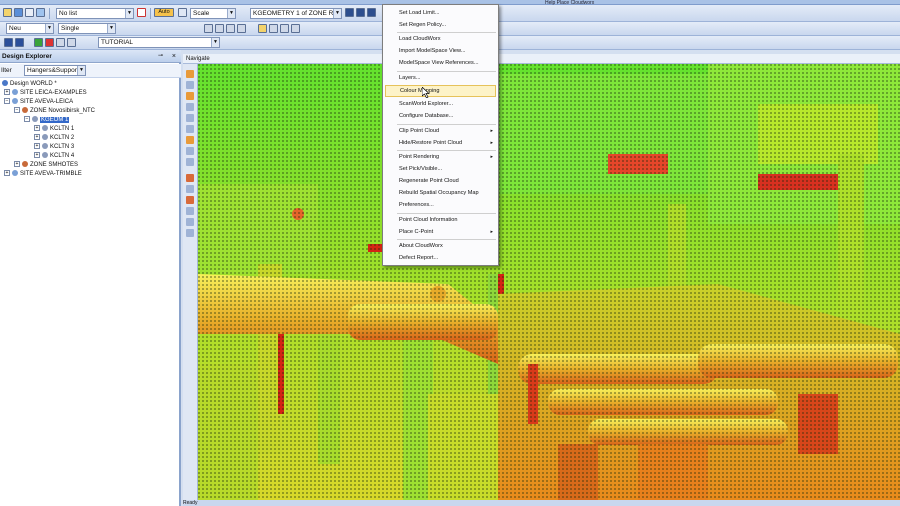 The height and width of the screenshot is (506, 900). What do you see at coordinates (440, 181) in the screenshot?
I see `menu-item-regenerate-point-cloud: Regenerate Point Cloud` at bounding box center [440, 181].